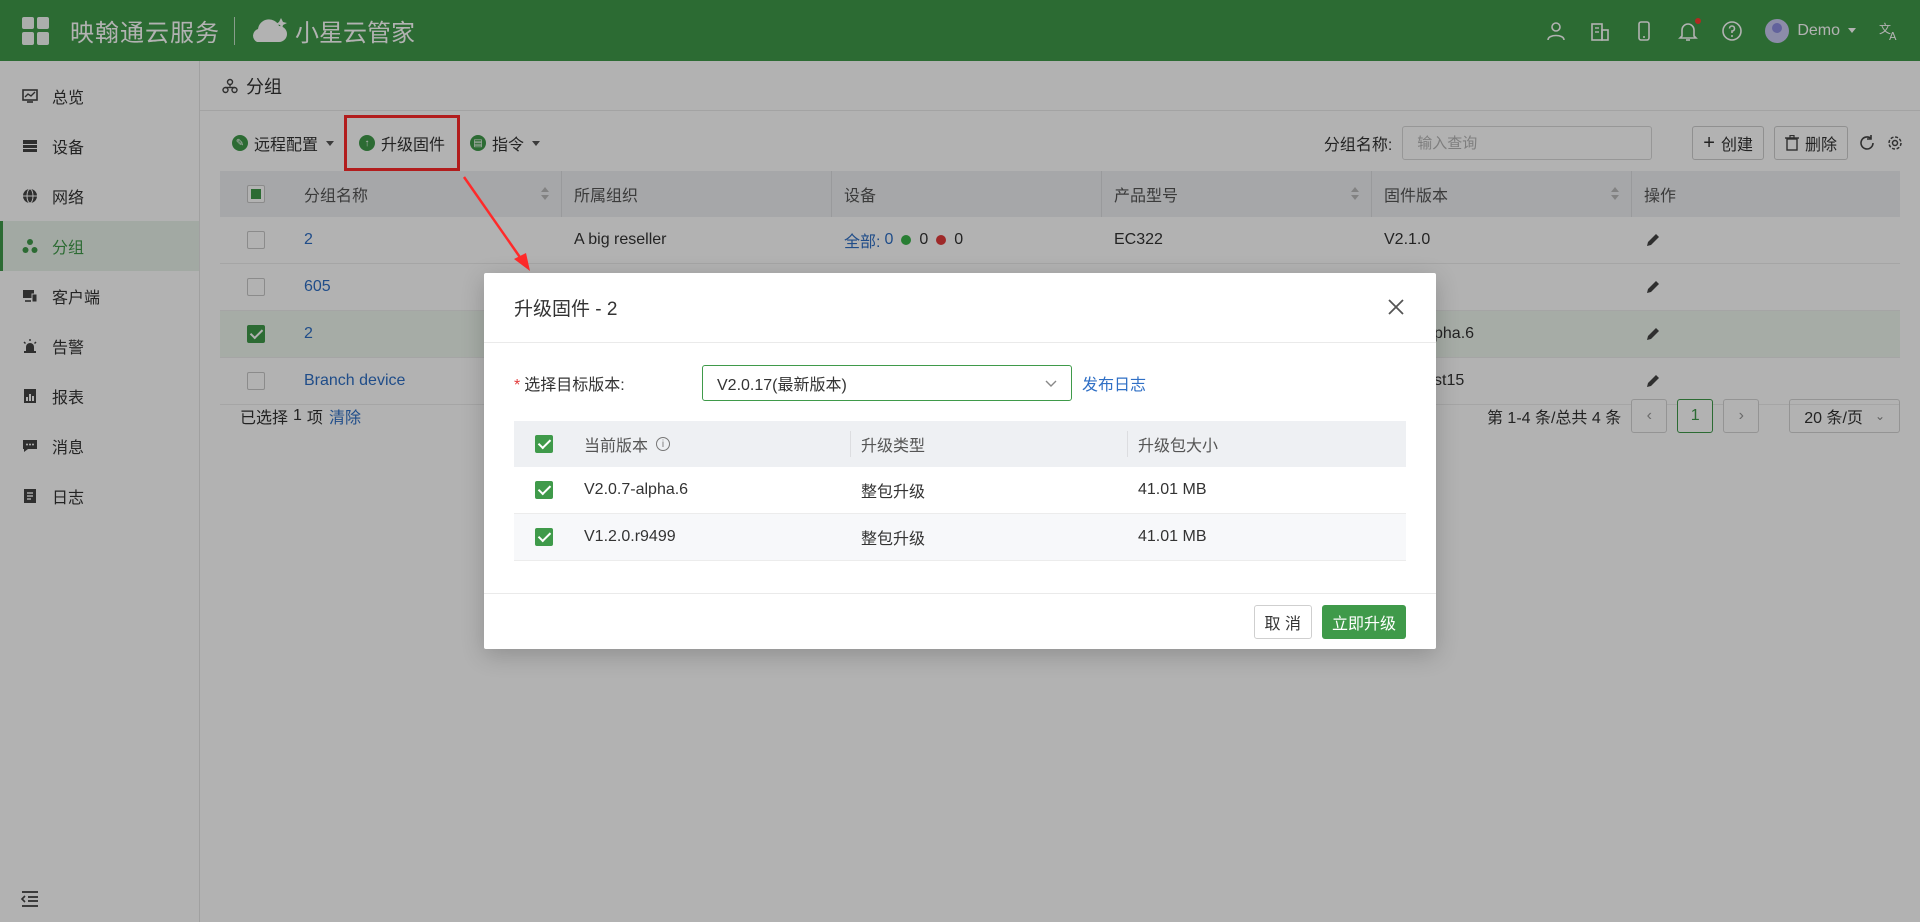 The image size is (1920, 922). Describe the element at coordinates (712, 444) in the screenshot. I see `column-header: 当前版本 i` at that location.